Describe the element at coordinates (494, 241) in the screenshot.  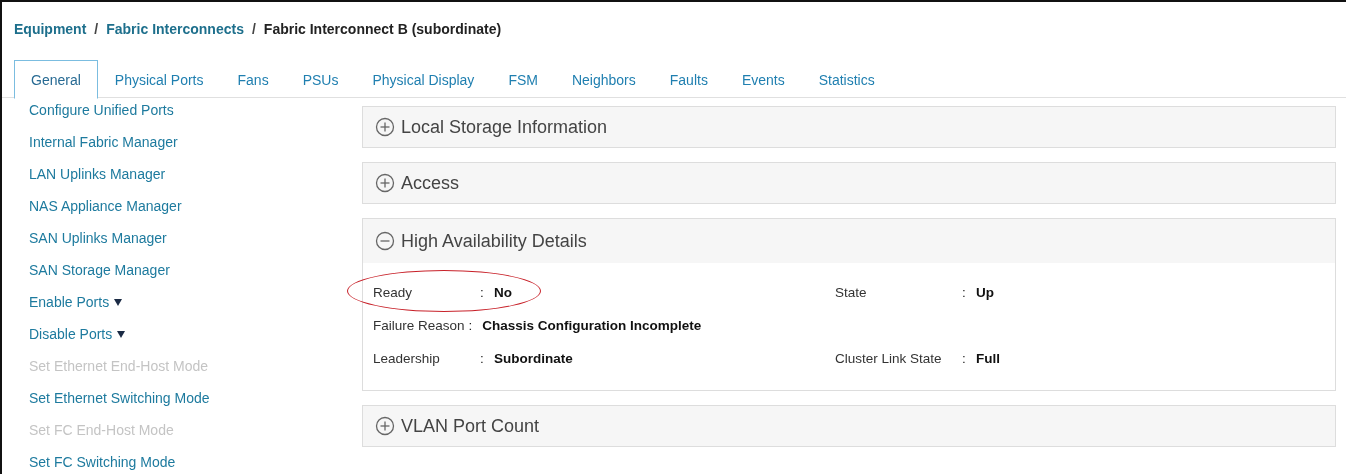
I see `panel-title: High Availability Details` at that location.